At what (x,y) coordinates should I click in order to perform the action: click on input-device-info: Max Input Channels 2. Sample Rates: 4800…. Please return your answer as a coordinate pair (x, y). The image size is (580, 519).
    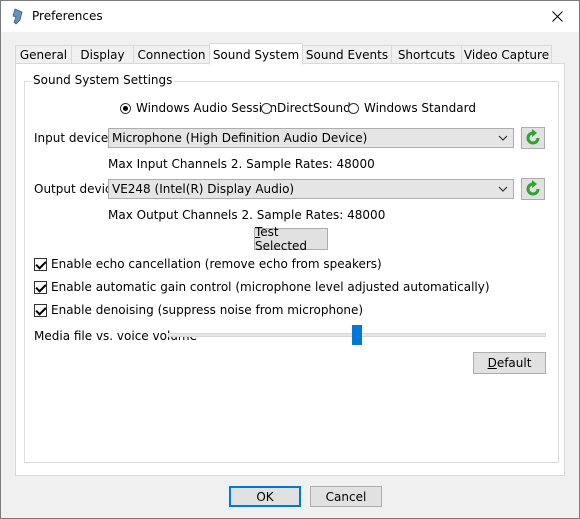
    Looking at the image, I should click on (241, 164).